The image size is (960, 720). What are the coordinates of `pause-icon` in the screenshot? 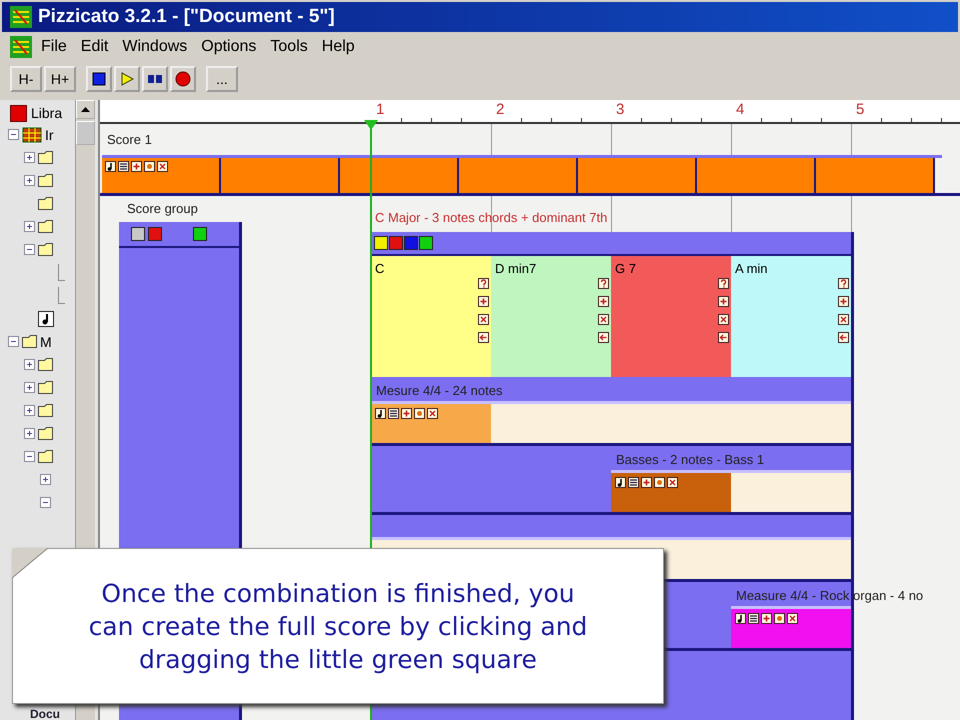 It's located at (155, 79).